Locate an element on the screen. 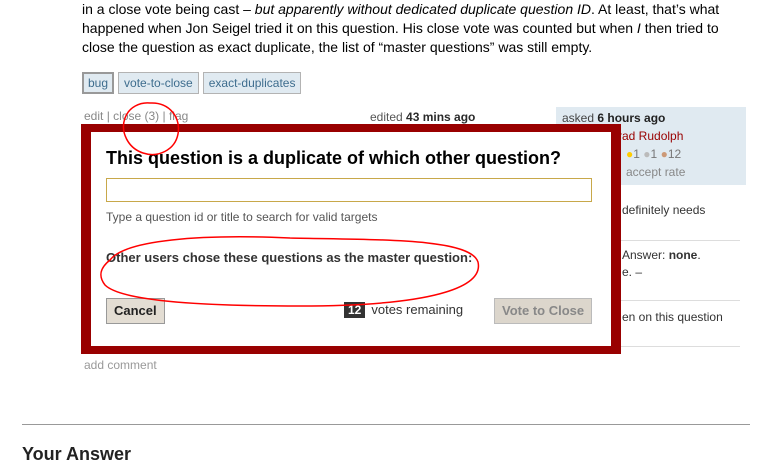 This screenshot has height=465, width=758. comment-fragment-2: Answer: none. is located at coordinates (661, 255).